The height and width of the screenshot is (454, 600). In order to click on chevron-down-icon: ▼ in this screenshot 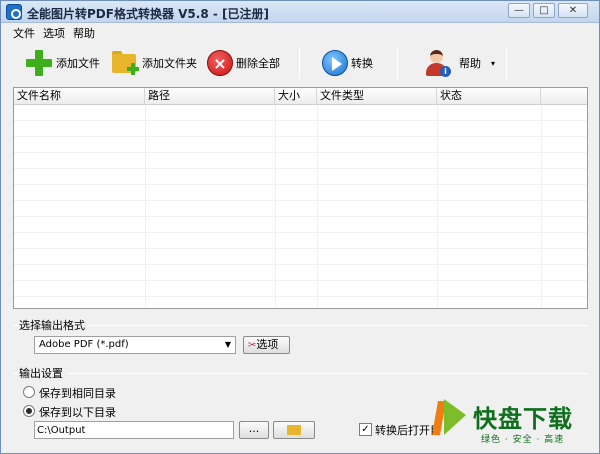, I will do `click(228, 344)`.